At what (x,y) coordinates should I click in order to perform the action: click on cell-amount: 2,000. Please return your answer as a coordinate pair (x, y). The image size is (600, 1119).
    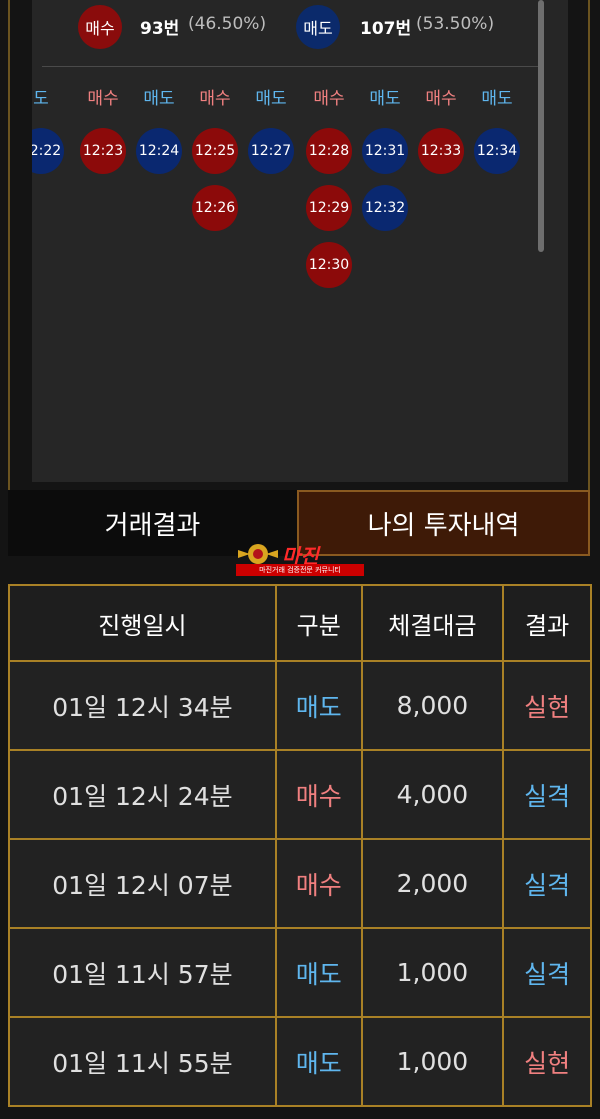
    Looking at the image, I should click on (432, 883).